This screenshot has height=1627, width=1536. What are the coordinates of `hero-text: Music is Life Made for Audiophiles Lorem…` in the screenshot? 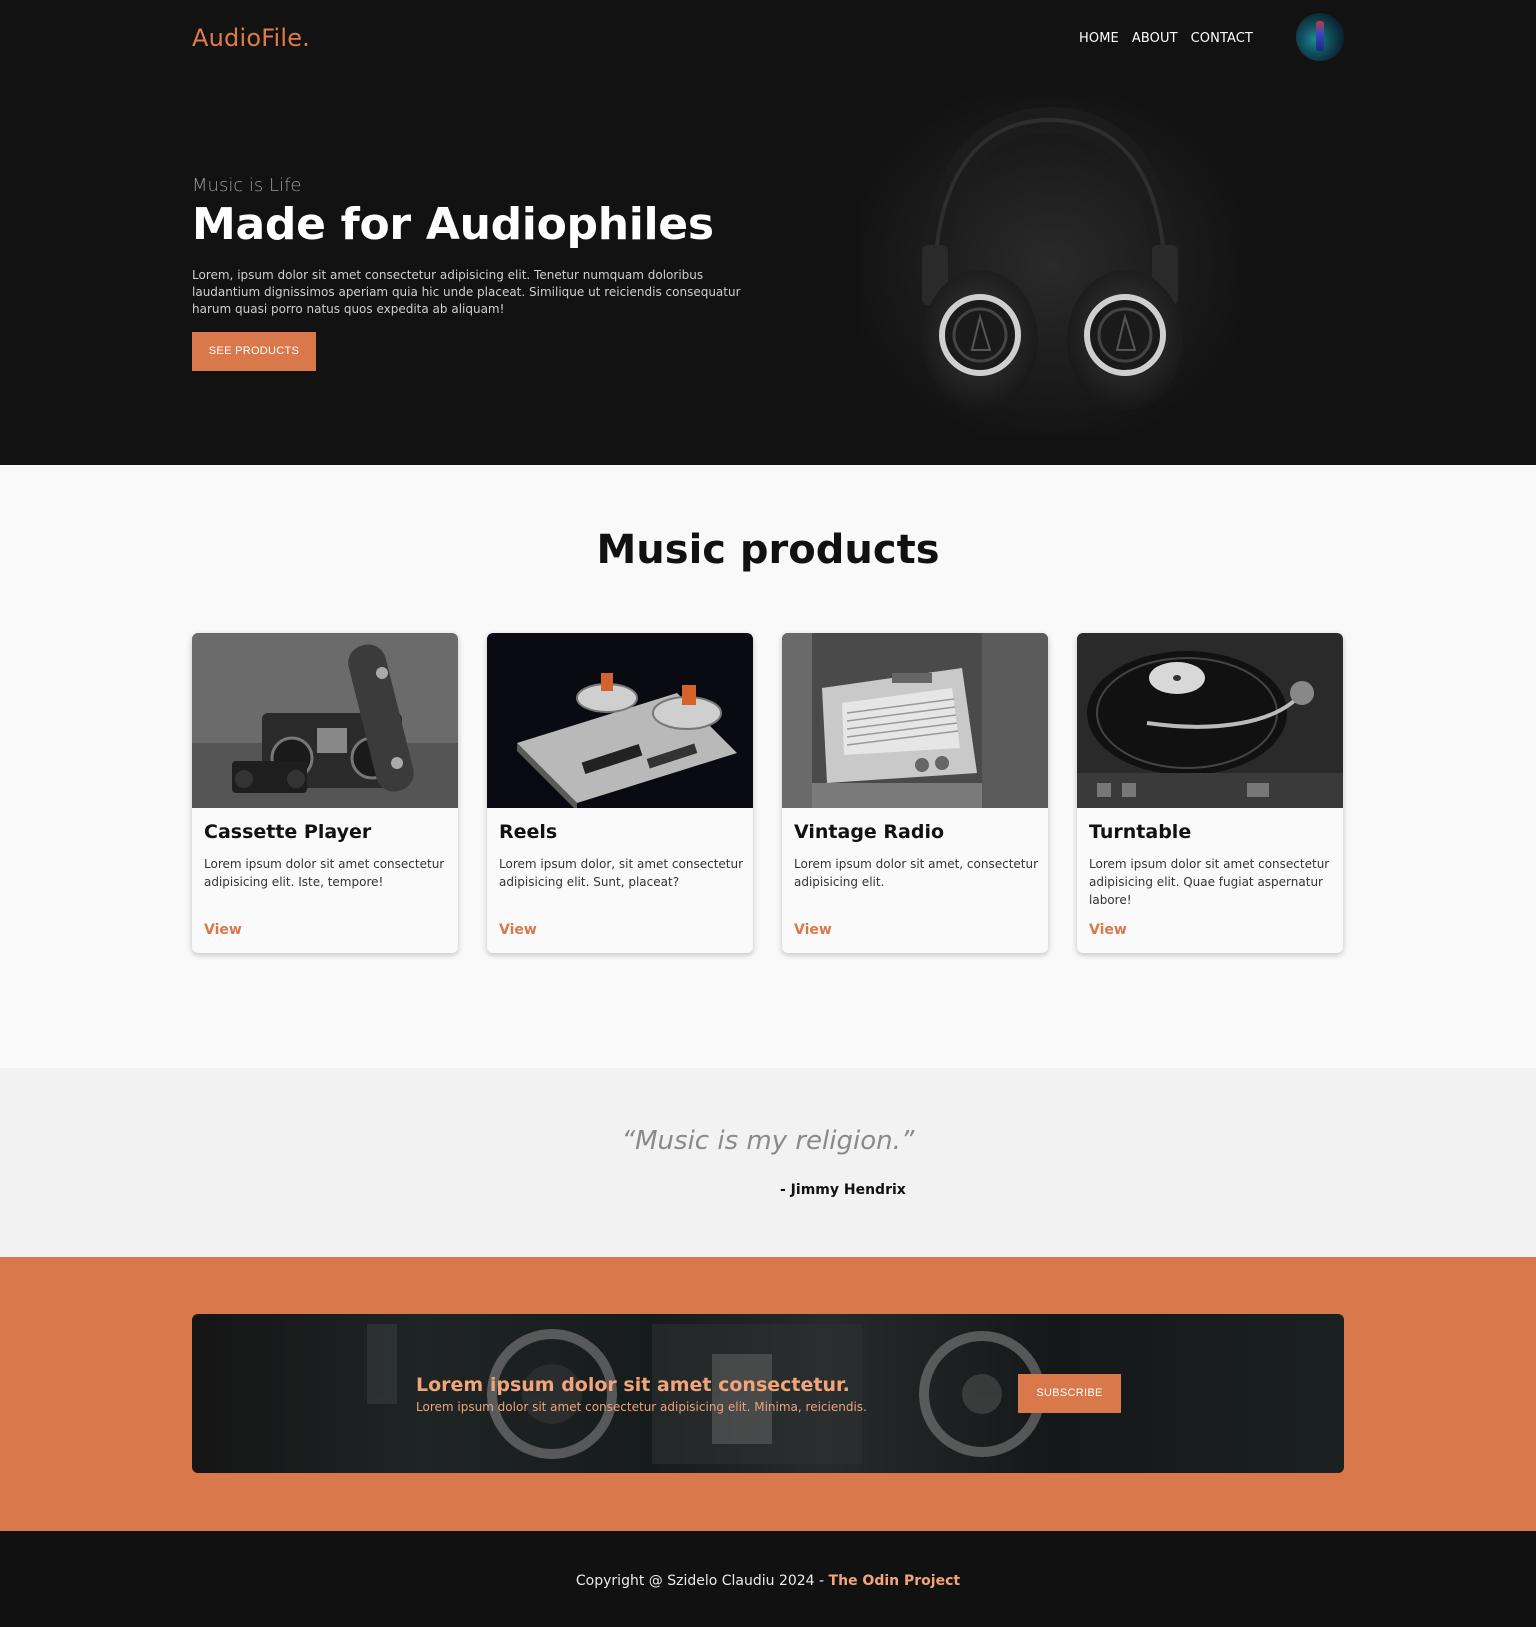 It's located at (482, 246).